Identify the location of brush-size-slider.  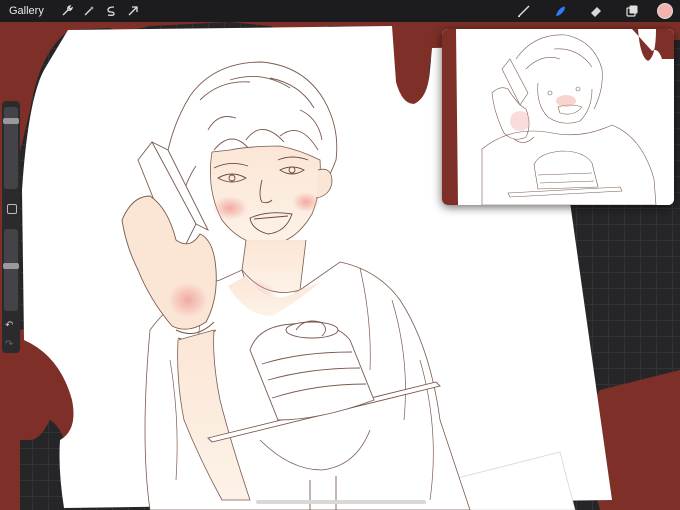
(11, 148).